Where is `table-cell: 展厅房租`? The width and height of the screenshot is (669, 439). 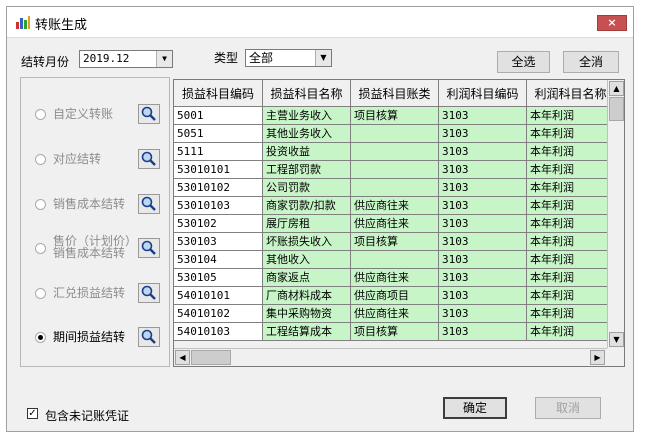 table-cell: 展厅房租 is located at coordinates (306, 223).